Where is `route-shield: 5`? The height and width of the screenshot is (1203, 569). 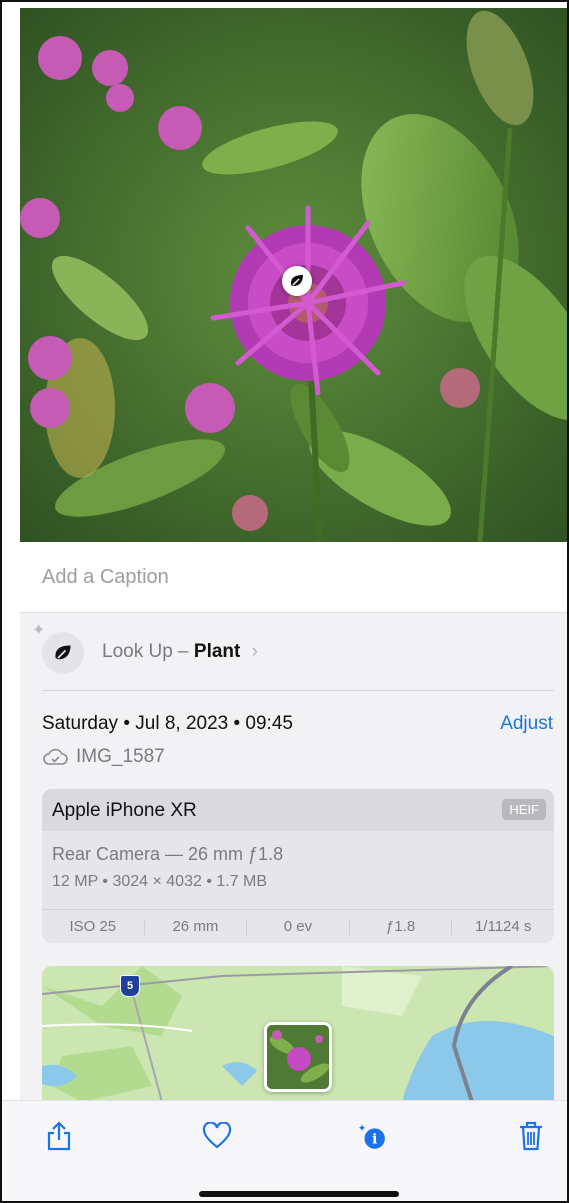
route-shield: 5 is located at coordinates (130, 986).